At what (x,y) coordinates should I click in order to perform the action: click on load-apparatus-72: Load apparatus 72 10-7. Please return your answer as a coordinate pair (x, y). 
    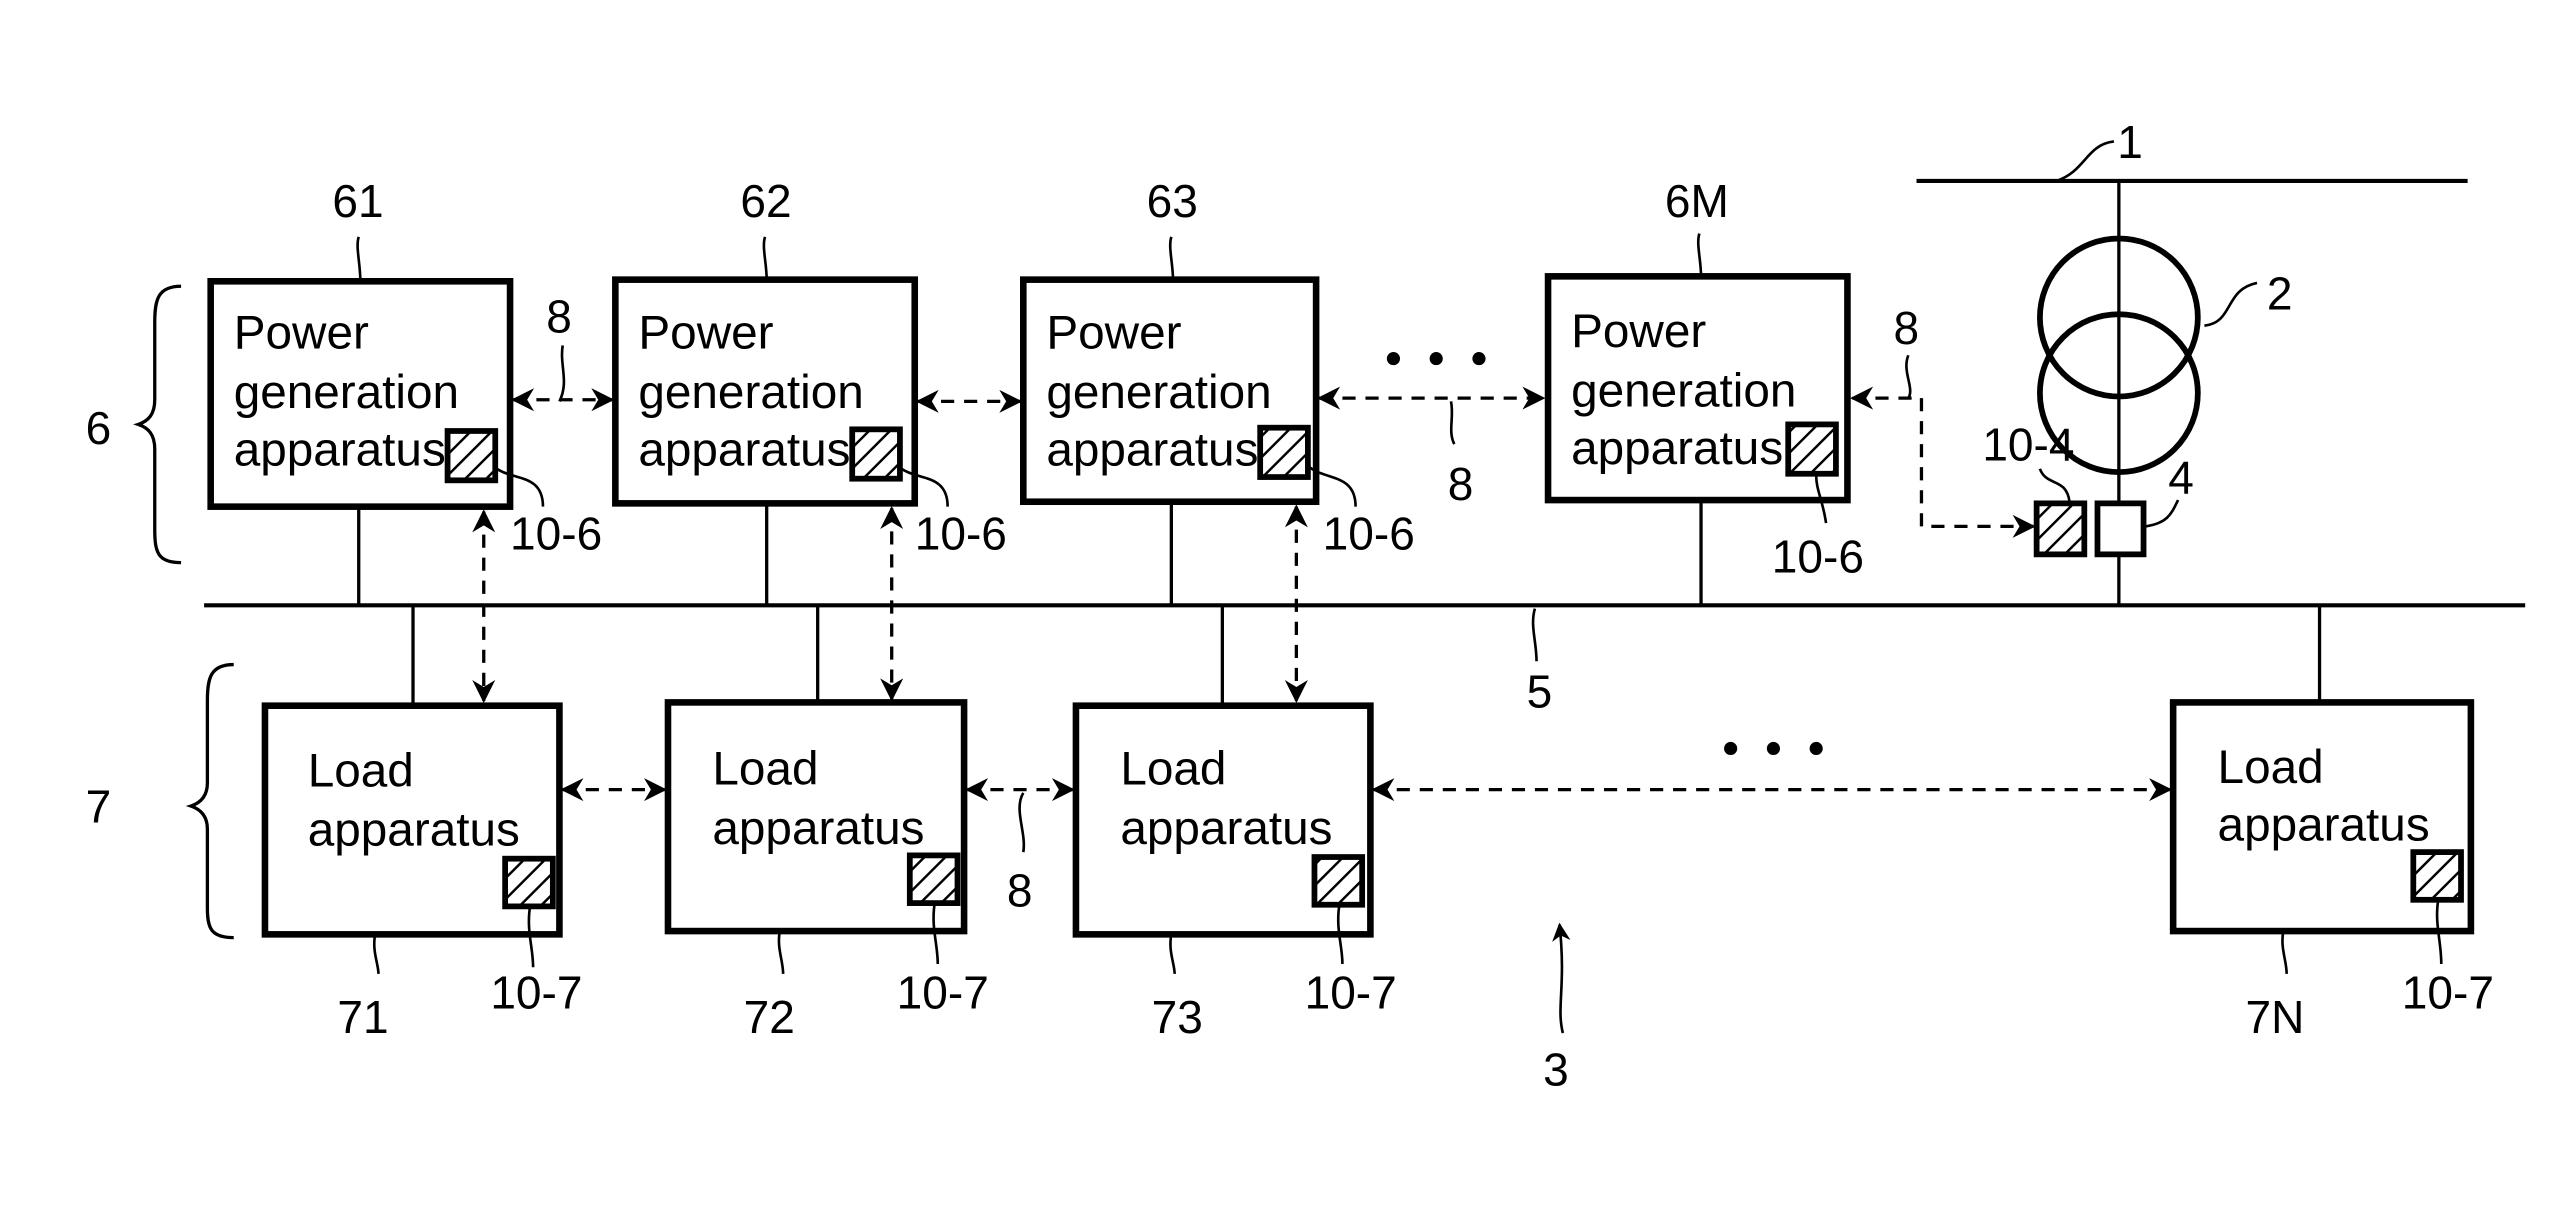
    Looking at the image, I should click on (826, 824).